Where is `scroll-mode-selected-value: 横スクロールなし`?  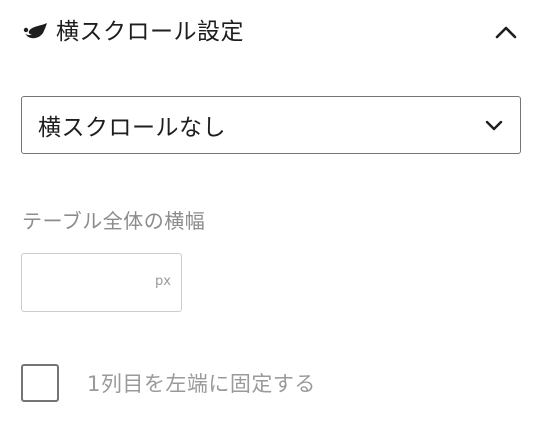
scroll-mode-selected-value: 横スクロールなし is located at coordinates (132, 128).